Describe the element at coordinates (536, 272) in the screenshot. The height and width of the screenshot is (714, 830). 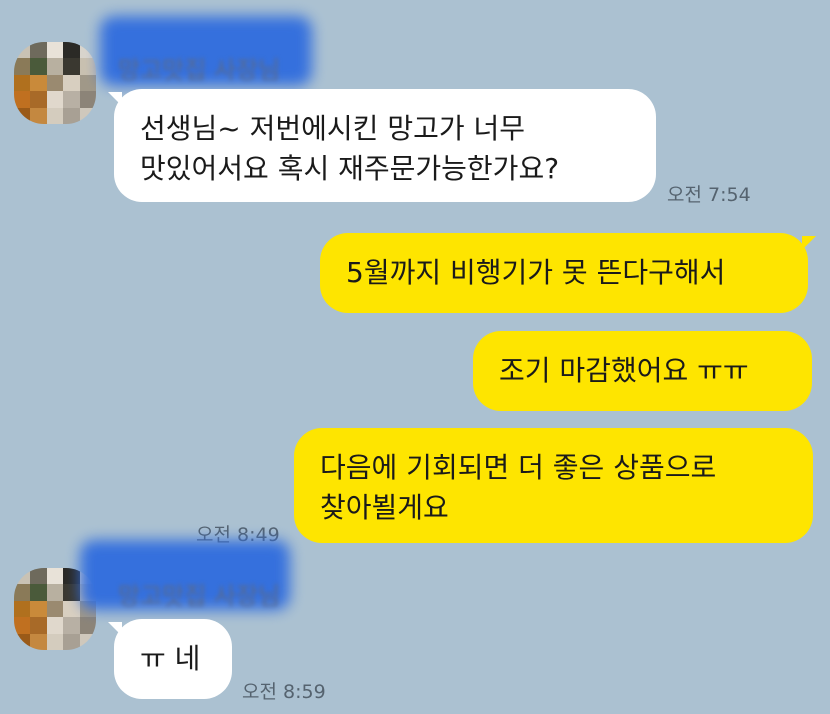
I see `message-line: 5월까지 비행기가 못 뜬다구해서` at that location.